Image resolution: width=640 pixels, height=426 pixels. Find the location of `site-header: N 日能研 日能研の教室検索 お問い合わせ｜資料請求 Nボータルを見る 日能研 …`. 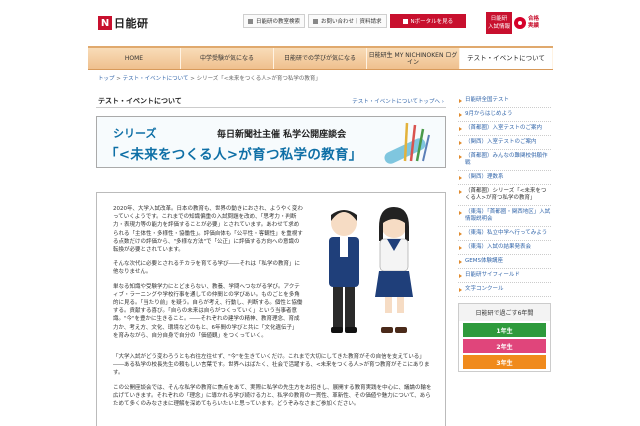

site-header: N 日能研 日能研の教室検索 お問い合わせ｜資料請求 Nボータルを見る 日能研 … is located at coordinates (320, 25).